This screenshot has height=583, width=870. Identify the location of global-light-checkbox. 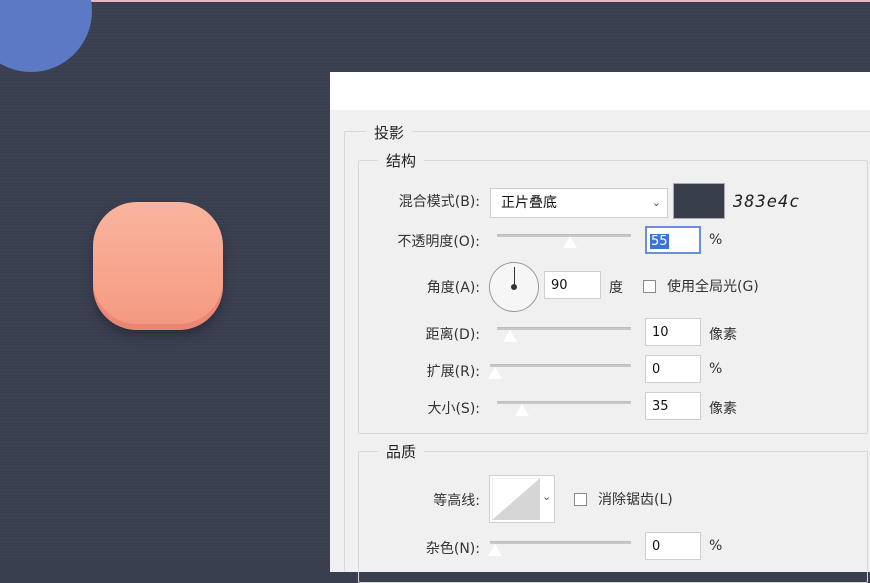
(649, 286).